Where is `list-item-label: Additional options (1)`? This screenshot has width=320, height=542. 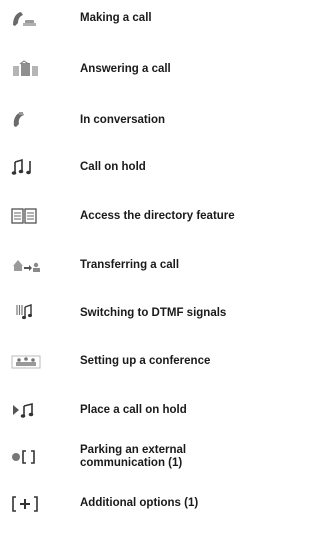
list-item-label: Additional options (1) is located at coordinates (139, 503).